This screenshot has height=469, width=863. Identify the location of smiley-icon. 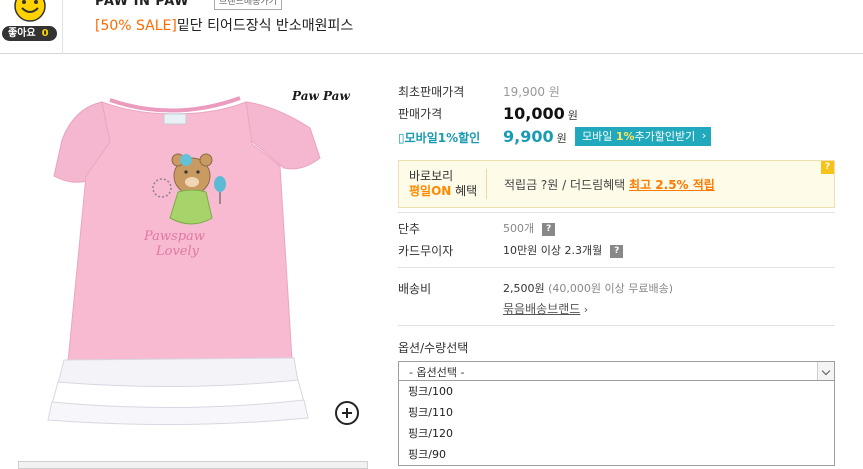
(30, 11).